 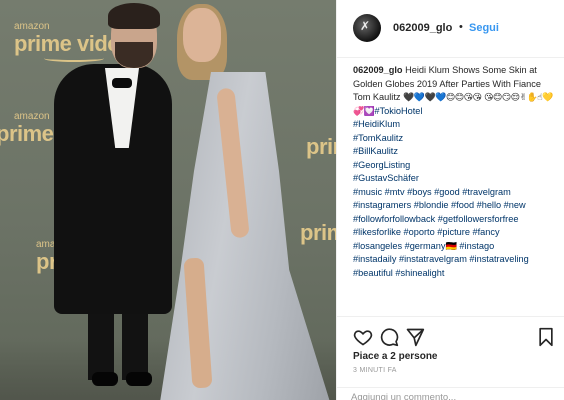 I want to click on hashtag-link: #TomKaulitz, so click(x=455, y=139).